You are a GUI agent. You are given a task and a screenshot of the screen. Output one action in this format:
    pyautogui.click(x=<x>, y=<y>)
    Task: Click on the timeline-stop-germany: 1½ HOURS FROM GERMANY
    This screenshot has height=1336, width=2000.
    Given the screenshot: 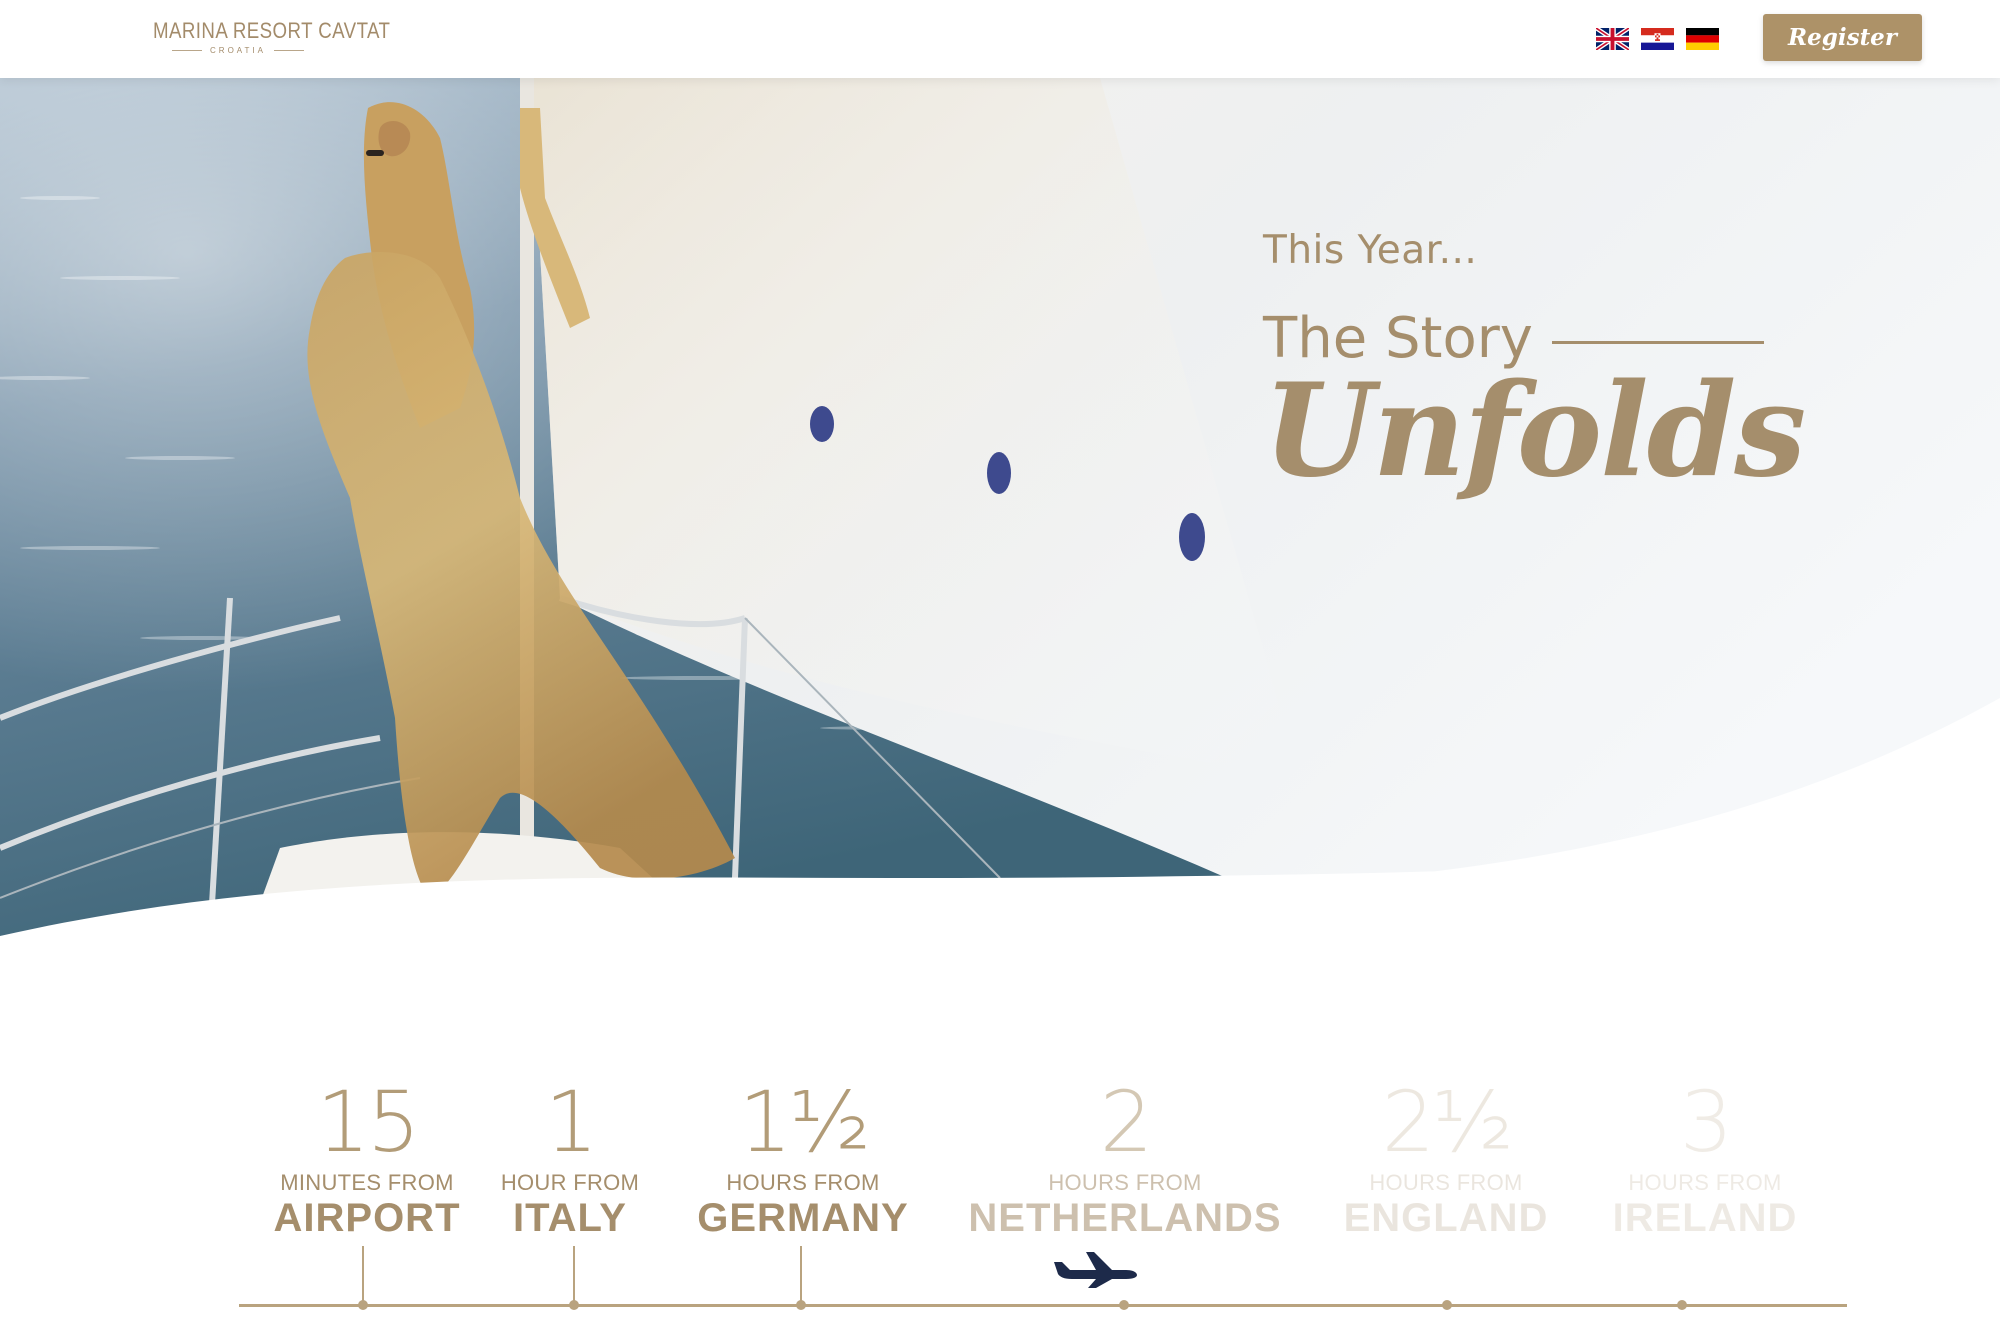 What is the action you would take?
    pyautogui.click(x=803, y=1159)
    